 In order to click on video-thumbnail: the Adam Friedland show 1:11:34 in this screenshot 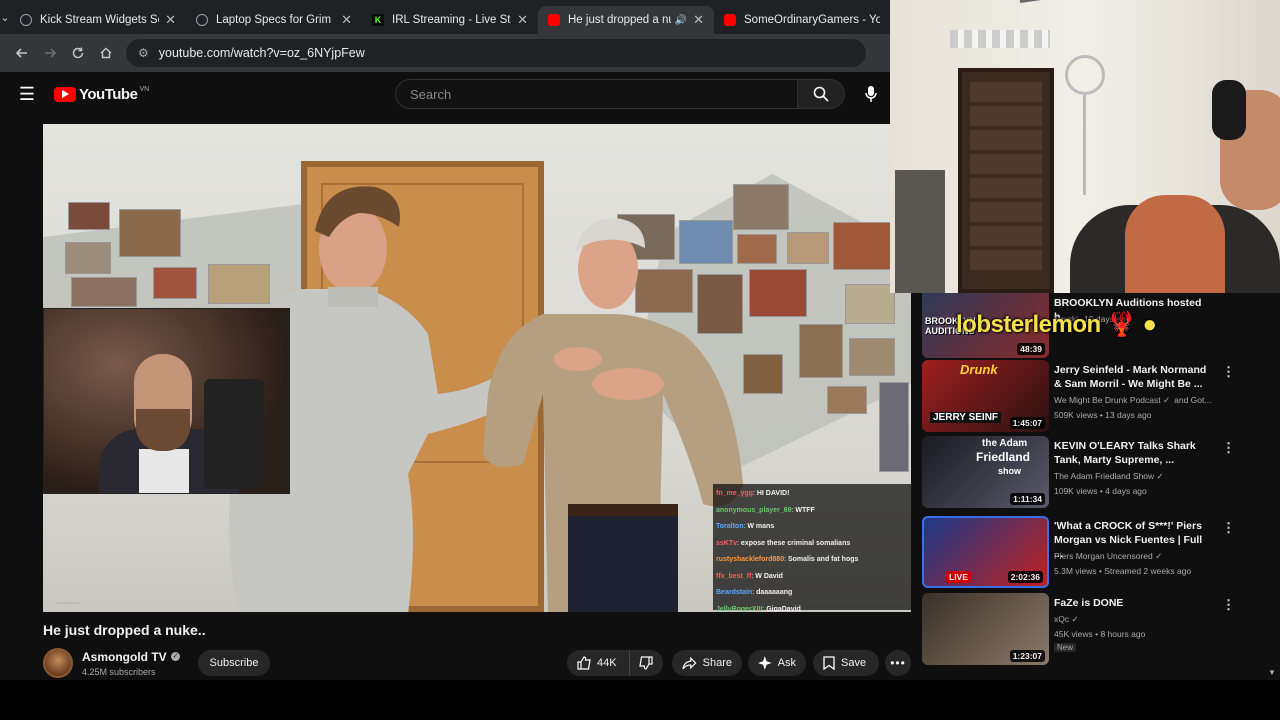, I will do `click(985, 472)`.